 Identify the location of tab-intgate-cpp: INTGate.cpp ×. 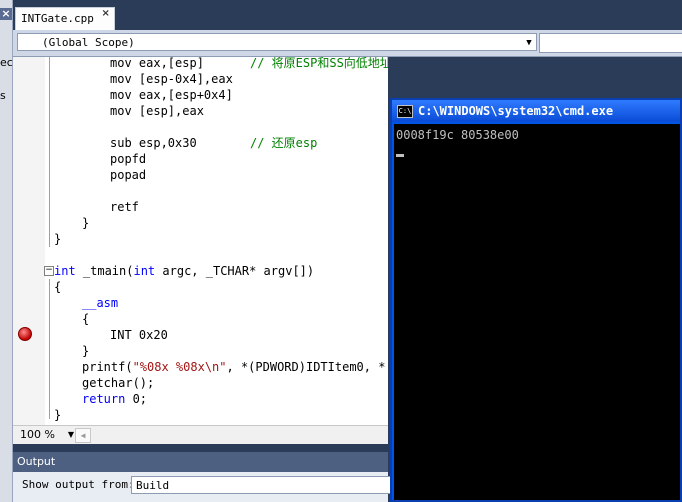
(65, 19).